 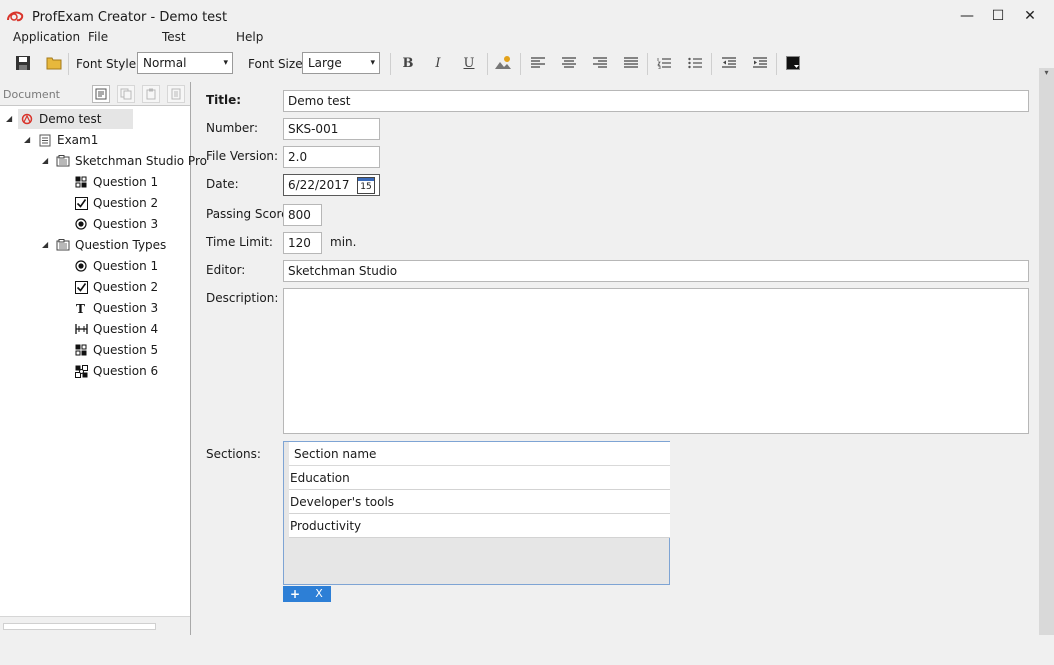 I want to click on bullet-list-button, so click(x=695, y=63).